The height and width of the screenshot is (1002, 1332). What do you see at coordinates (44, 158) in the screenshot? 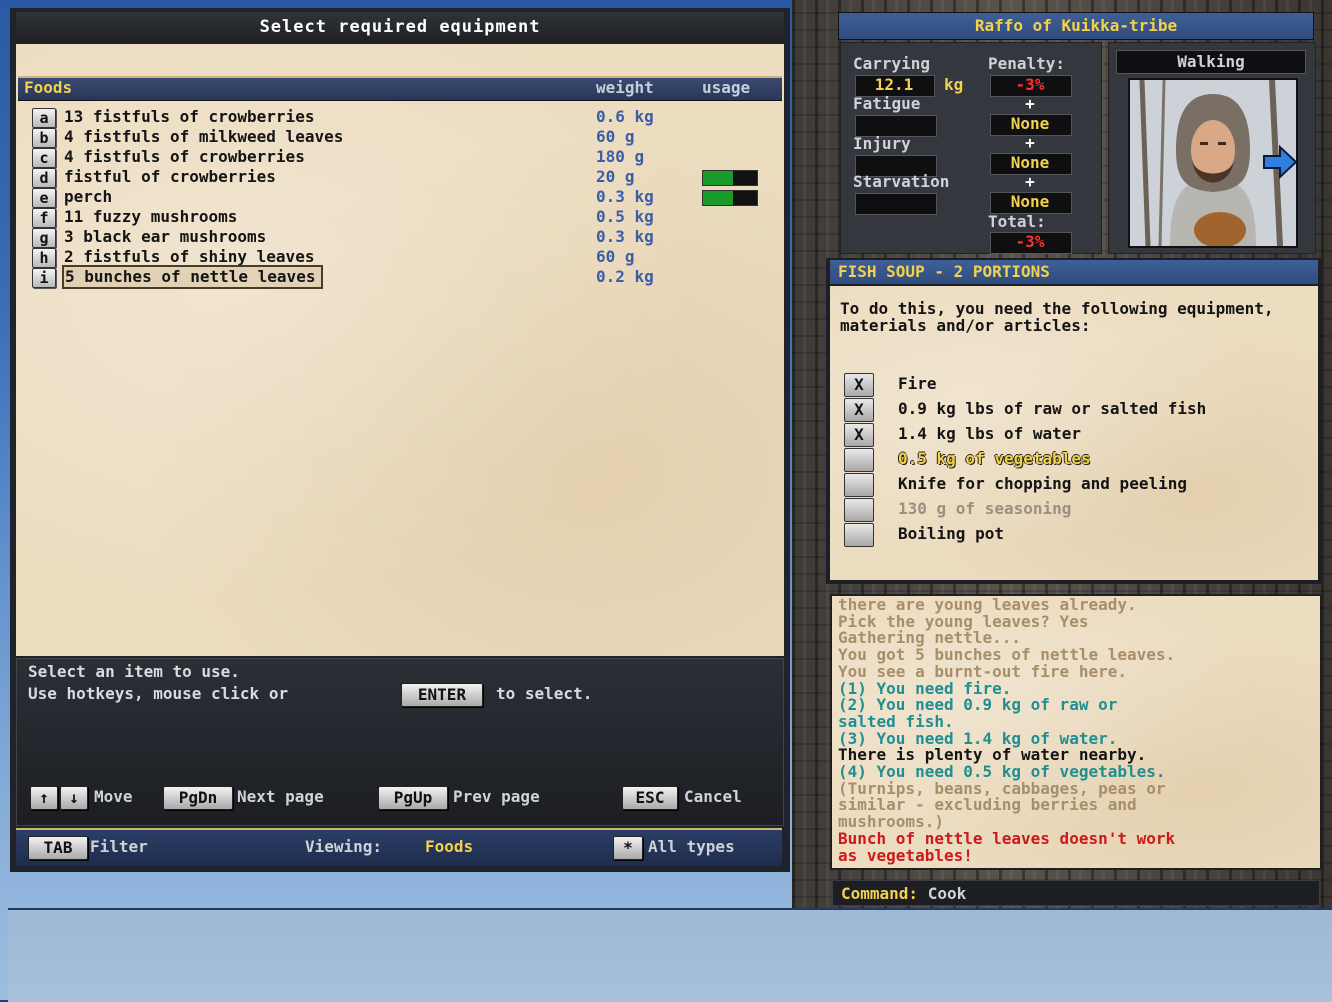
I see `hotkey-c: c` at bounding box center [44, 158].